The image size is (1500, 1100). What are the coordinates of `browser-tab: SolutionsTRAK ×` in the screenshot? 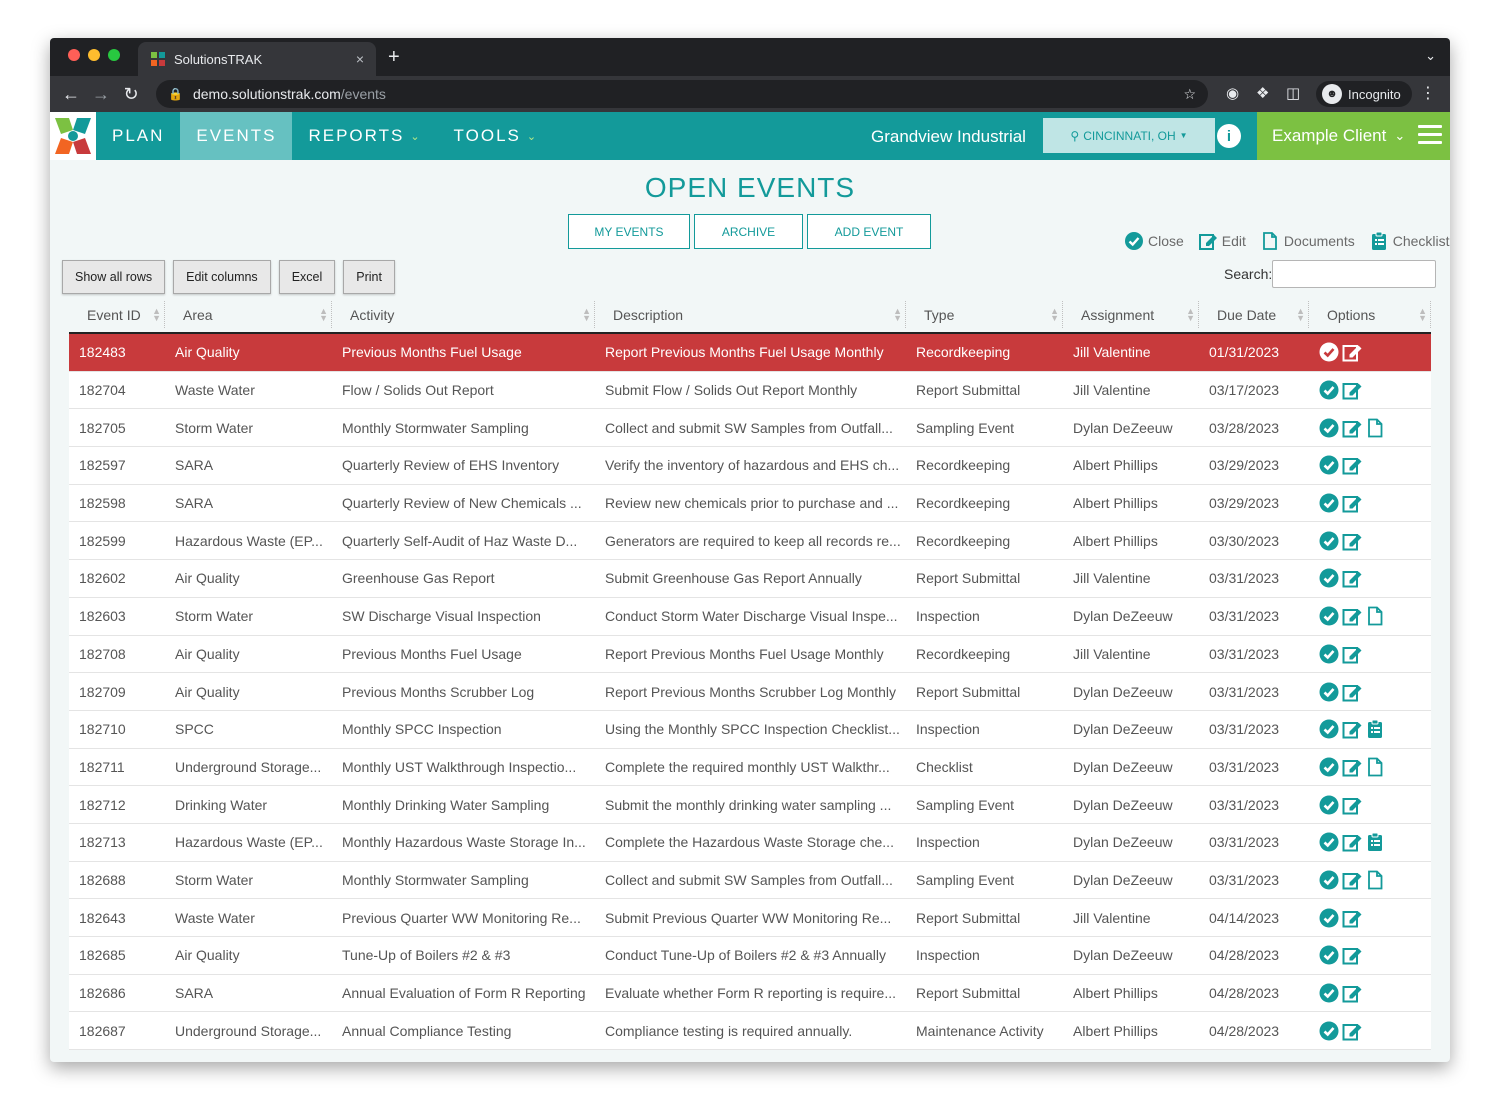 It's located at (257, 59).